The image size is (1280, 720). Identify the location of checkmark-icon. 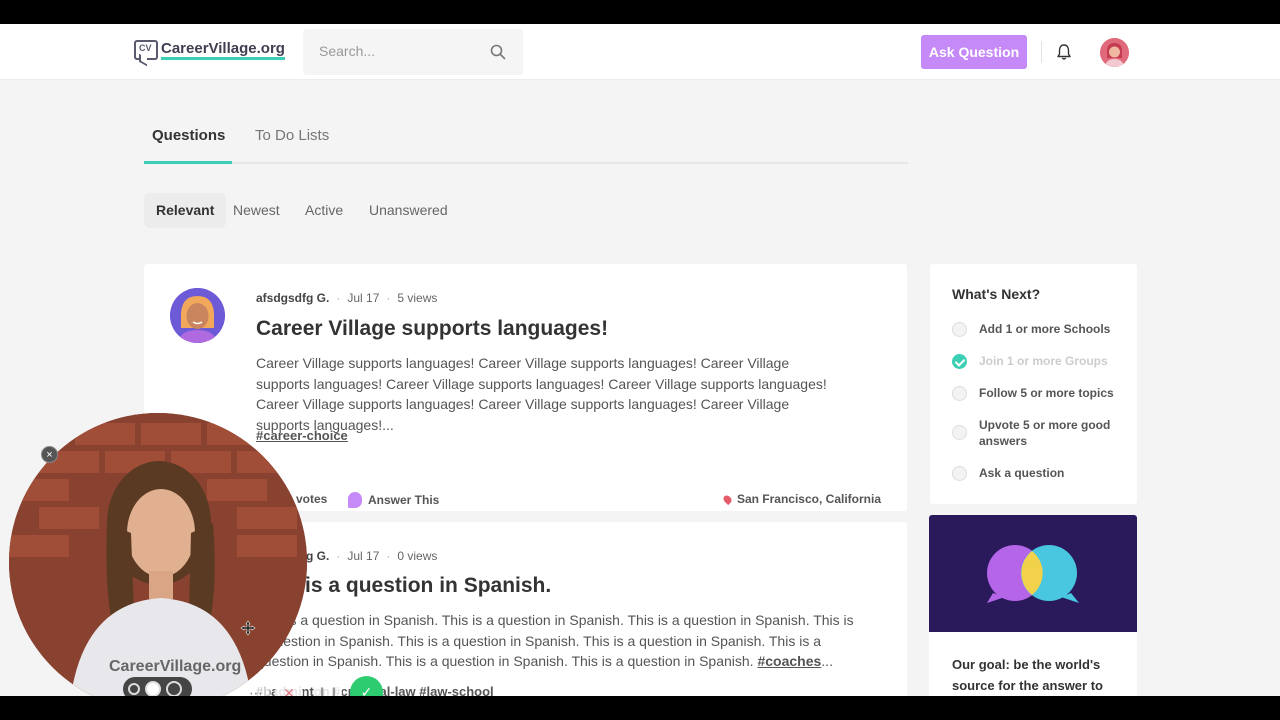
(959, 361).